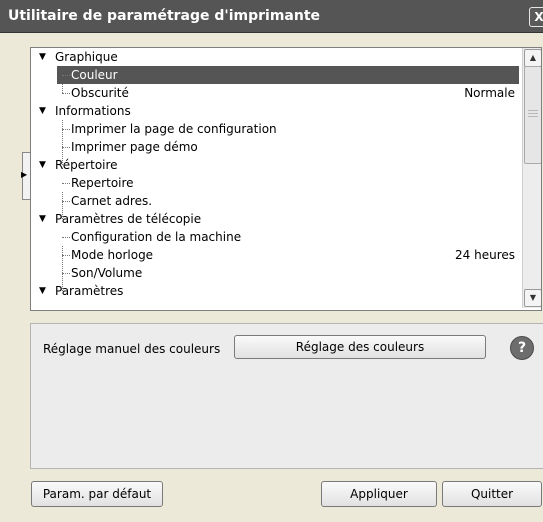 This screenshot has width=543, height=522. Describe the element at coordinates (275, 57) in the screenshot. I see `tree-item-graphique: ▼ Graphique` at that location.